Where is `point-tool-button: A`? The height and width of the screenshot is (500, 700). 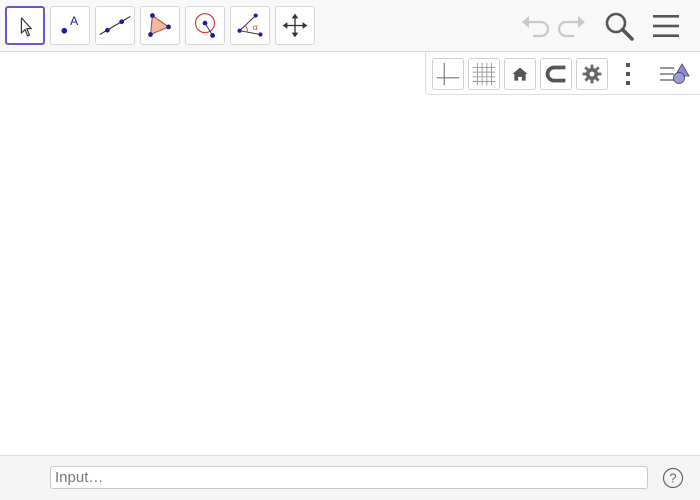
point-tool-button: A is located at coordinates (70, 25).